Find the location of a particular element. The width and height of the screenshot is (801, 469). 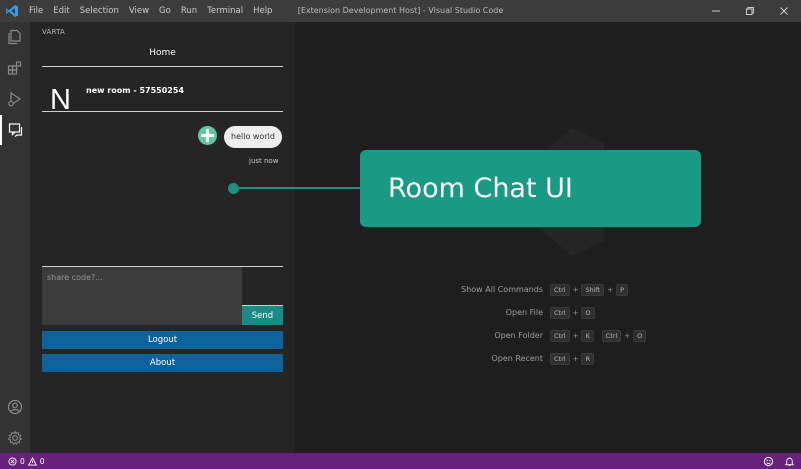

menu-run: Run is located at coordinates (189, 11).